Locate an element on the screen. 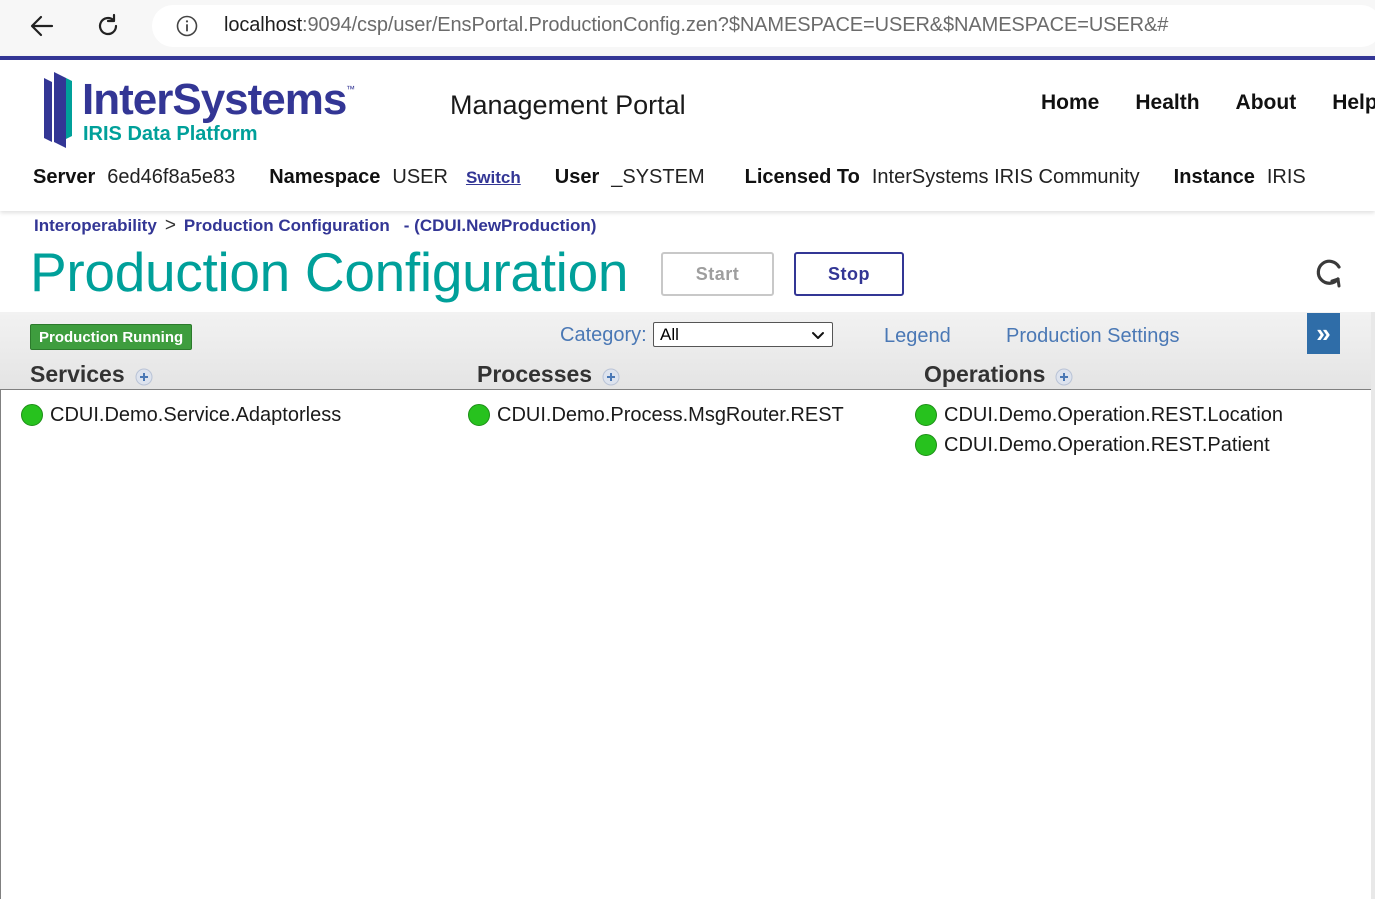 This screenshot has height=899, width=1375. arrow-left-icon is located at coordinates (42, 26).